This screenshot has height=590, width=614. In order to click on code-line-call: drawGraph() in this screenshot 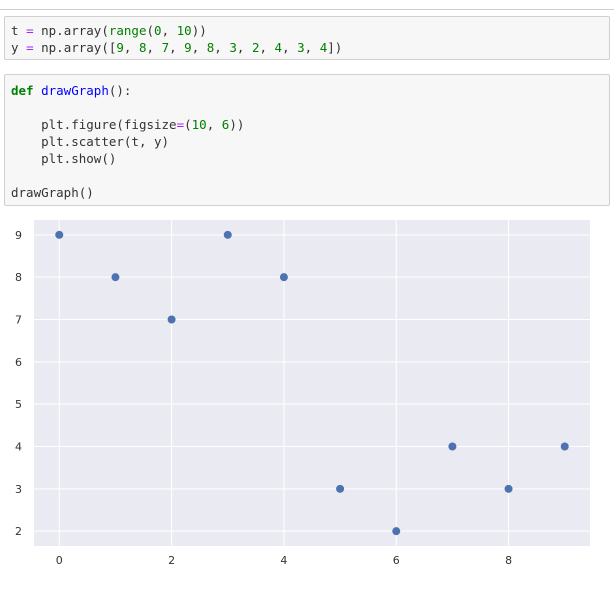, I will do `click(52, 192)`.